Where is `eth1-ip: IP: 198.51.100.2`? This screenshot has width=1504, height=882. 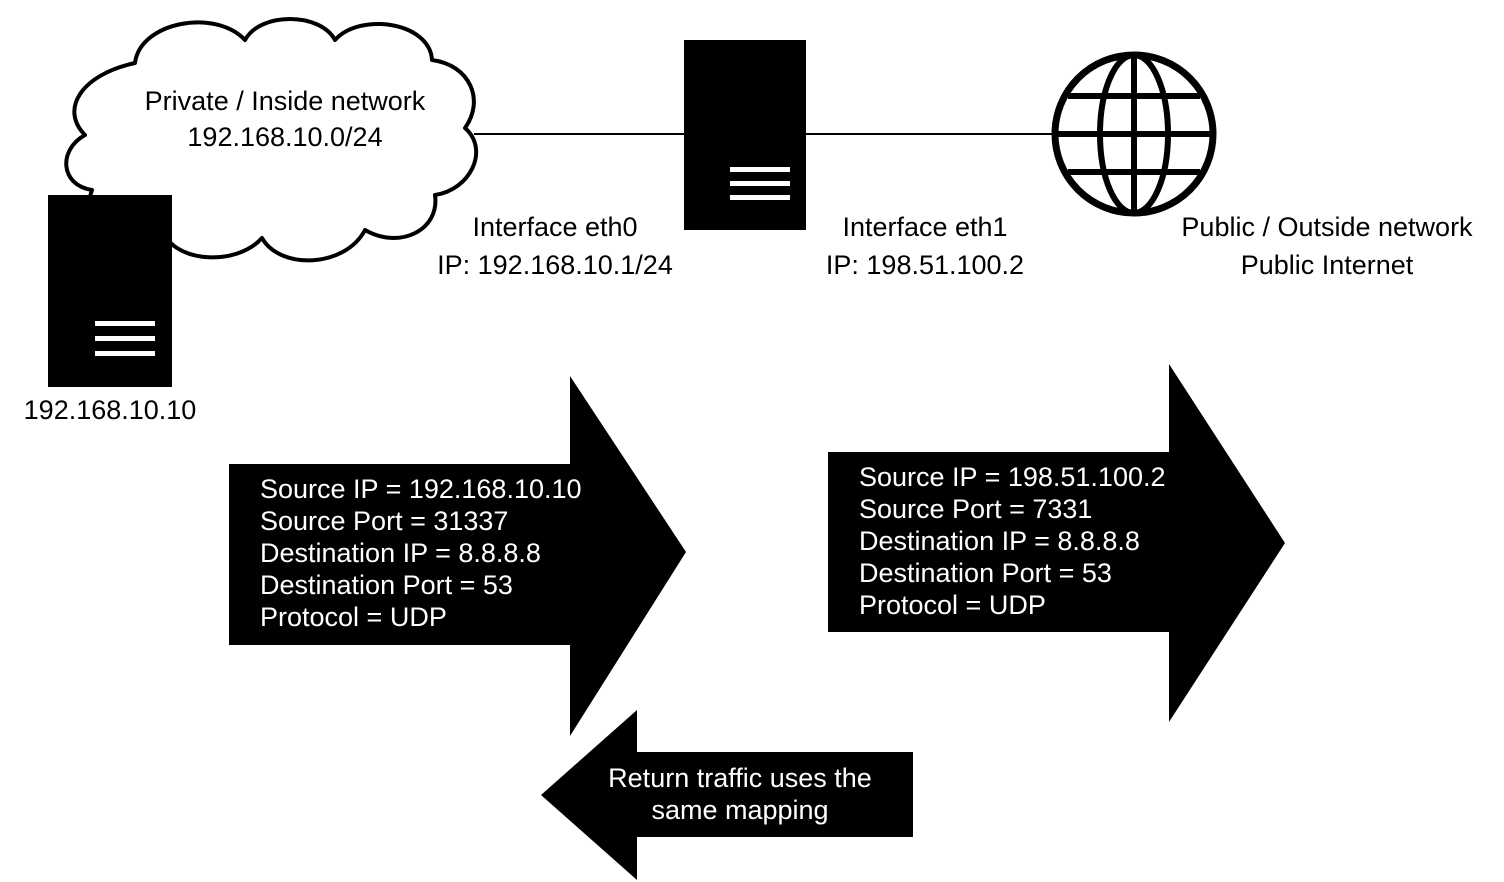
eth1-ip: IP: 198.51.100.2 is located at coordinates (925, 265).